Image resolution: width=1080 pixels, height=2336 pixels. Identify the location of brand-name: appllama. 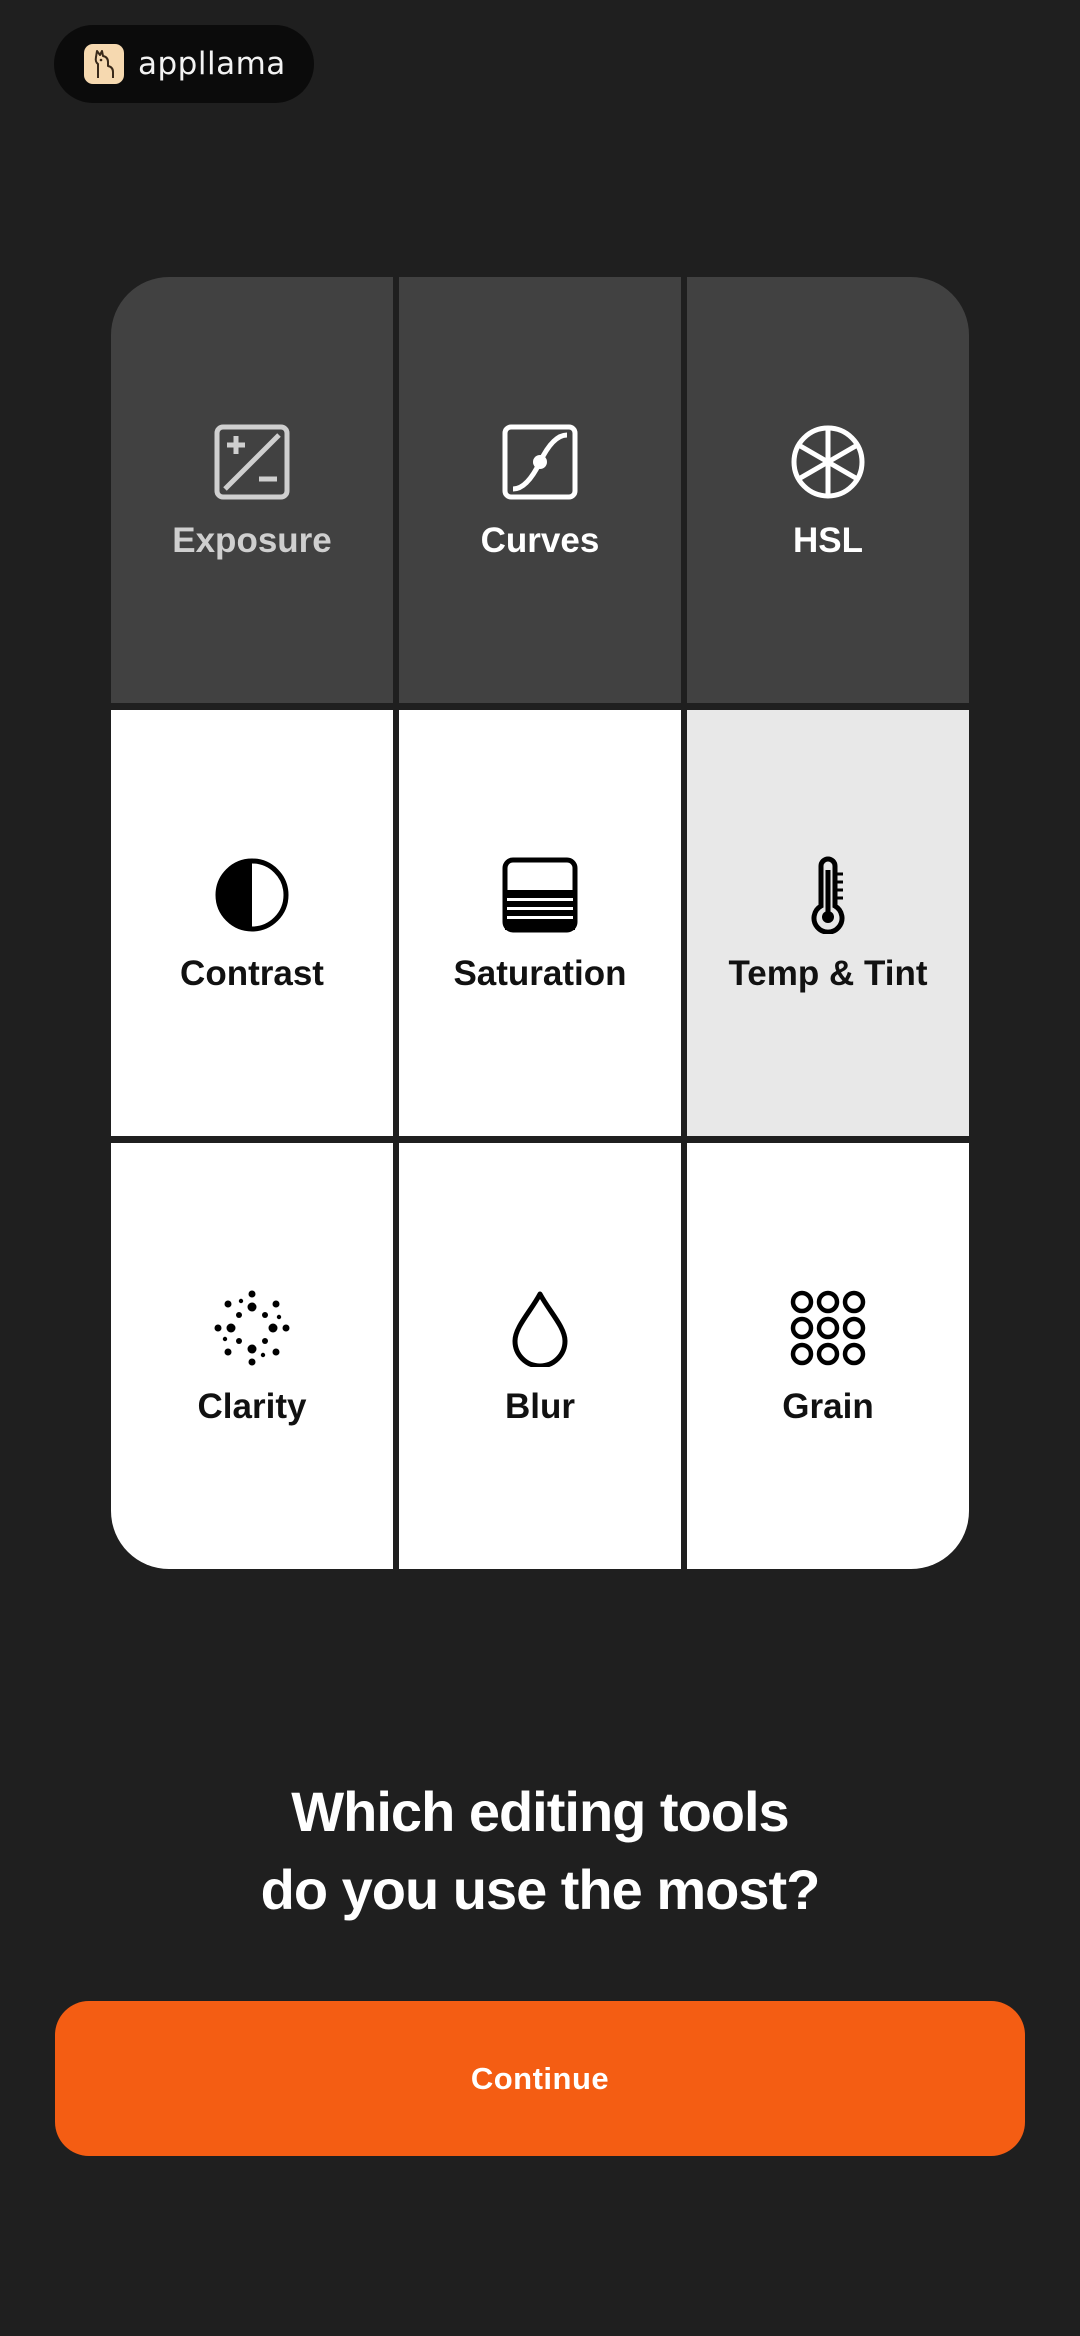
(212, 64).